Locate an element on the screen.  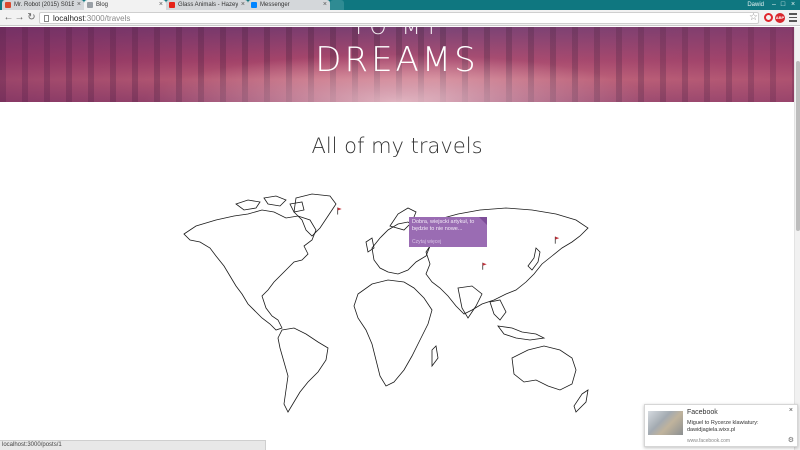
notification-thumbnail is located at coordinates (665, 423).